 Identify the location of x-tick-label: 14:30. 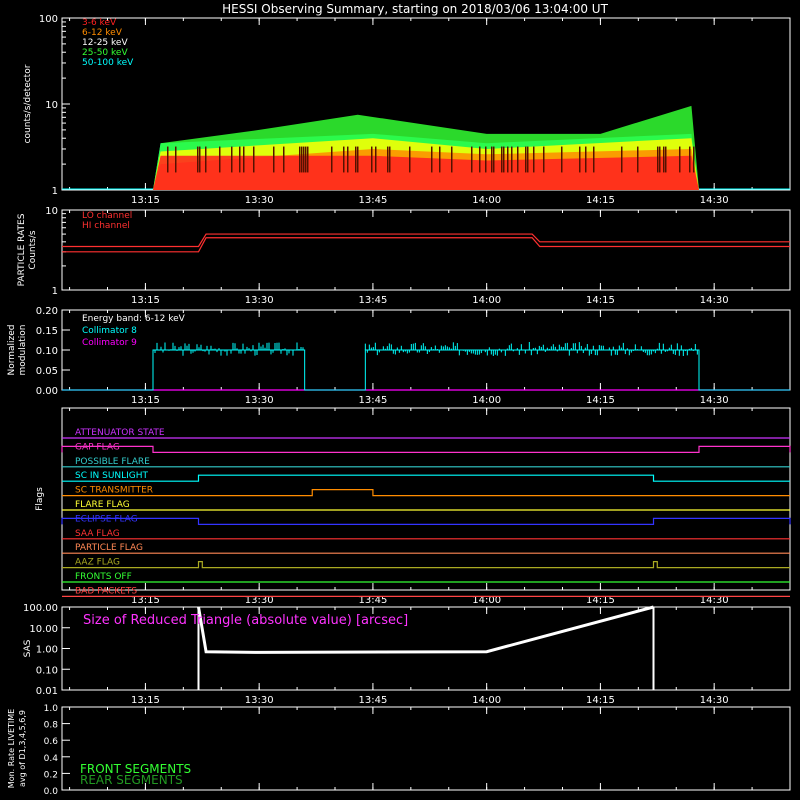
(714, 200).